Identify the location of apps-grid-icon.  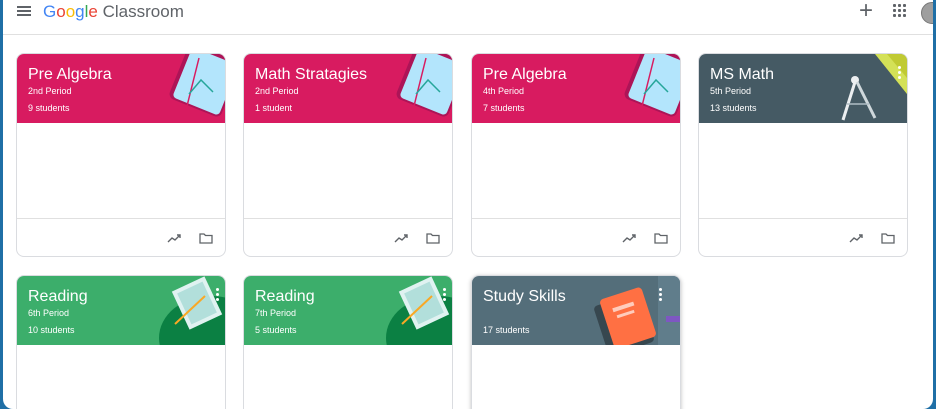
(900, 11).